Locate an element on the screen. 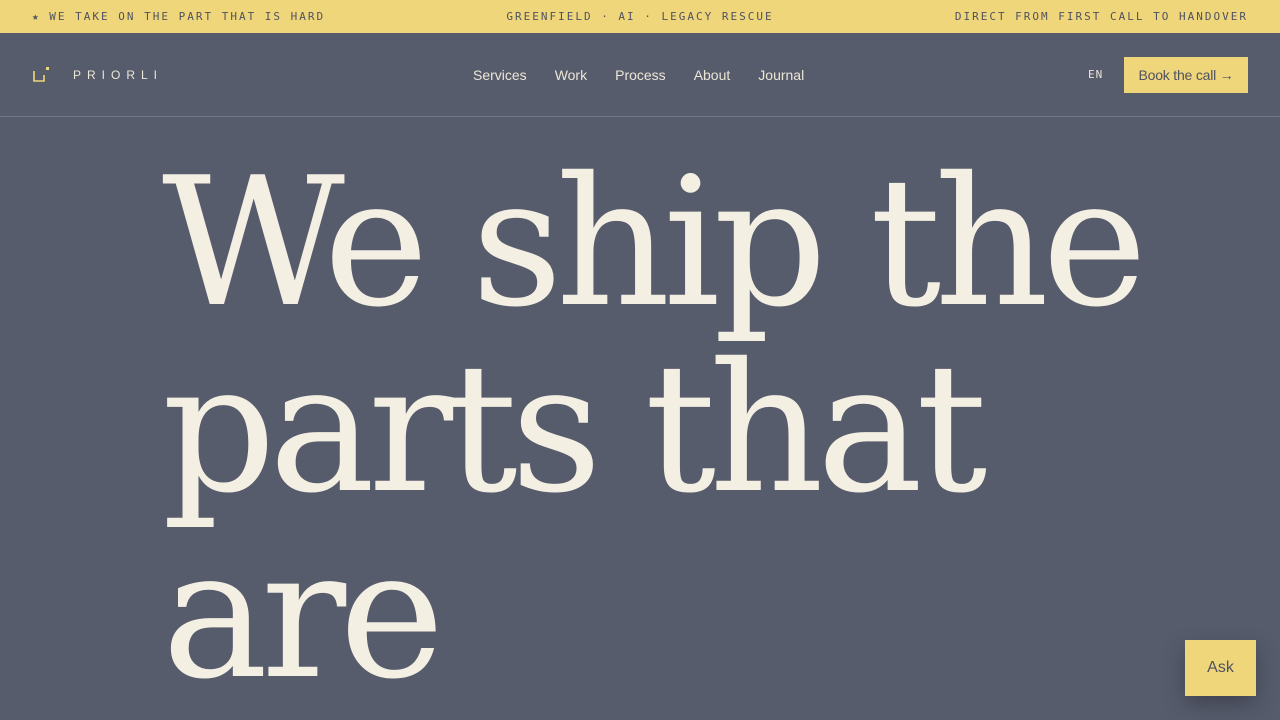  announcement-left: ★ WE TAKE ON THE PART THAT IS HARD is located at coordinates (179, 16).